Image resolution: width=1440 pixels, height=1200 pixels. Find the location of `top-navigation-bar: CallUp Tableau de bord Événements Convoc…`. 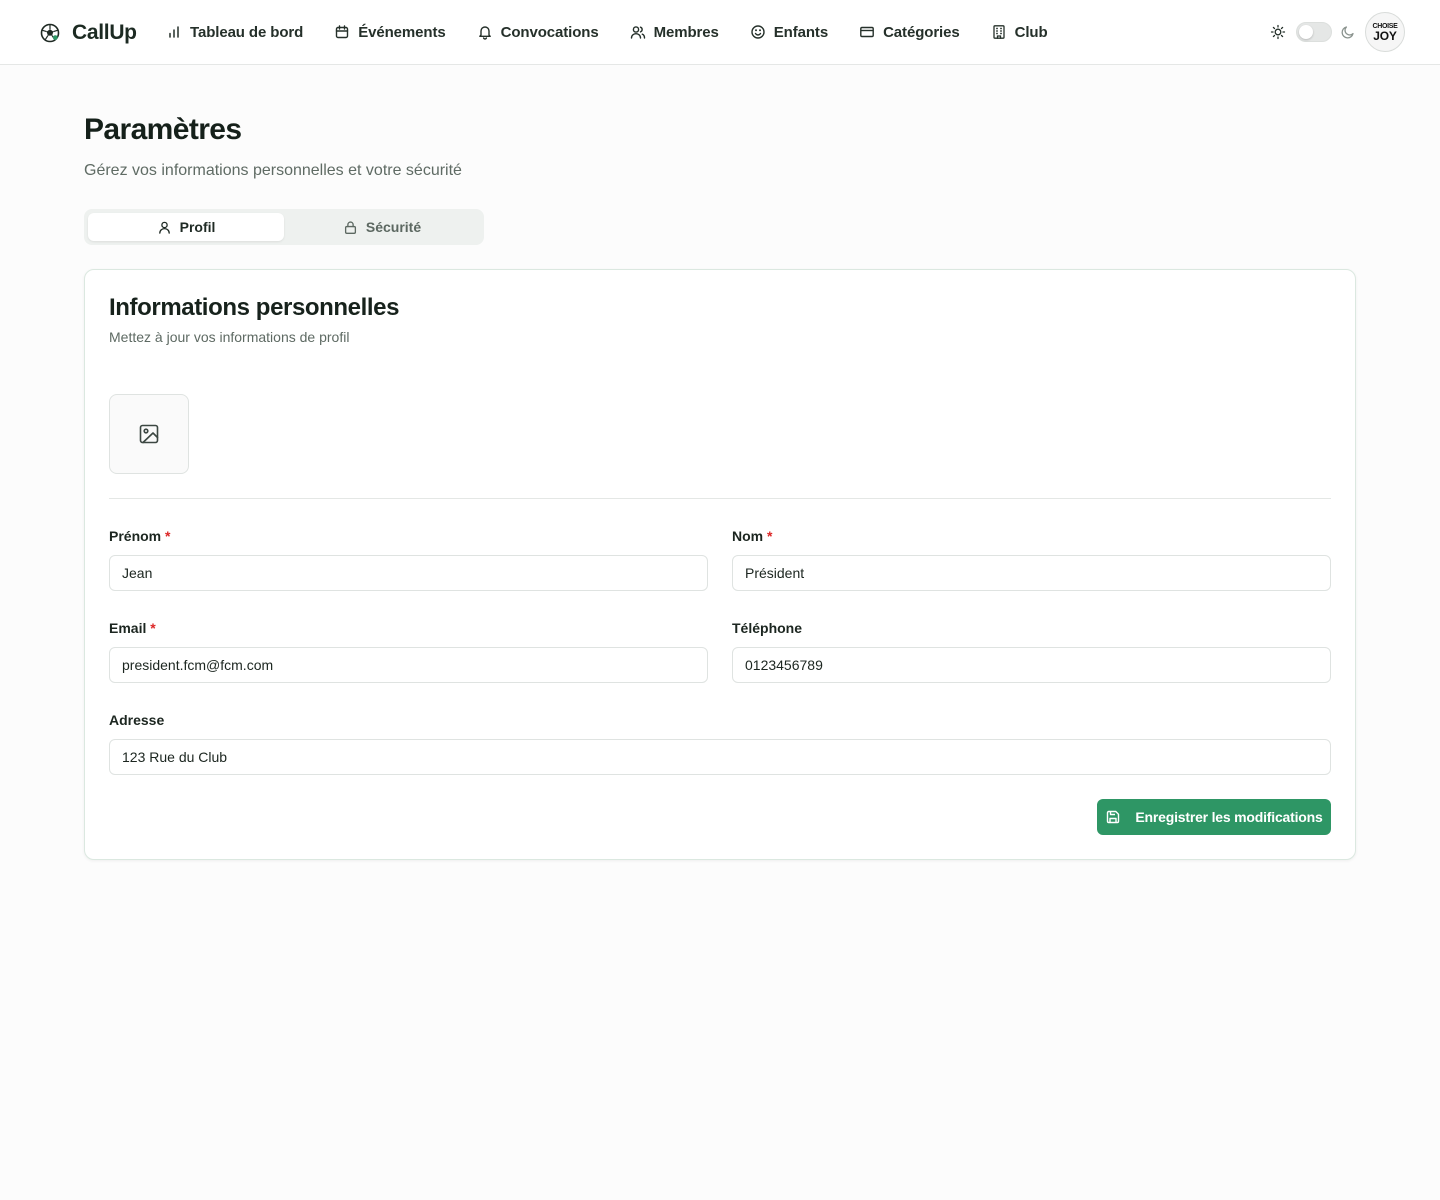

top-navigation-bar: CallUp Tableau de bord Événements Convoc… is located at coordinates (720, 32).